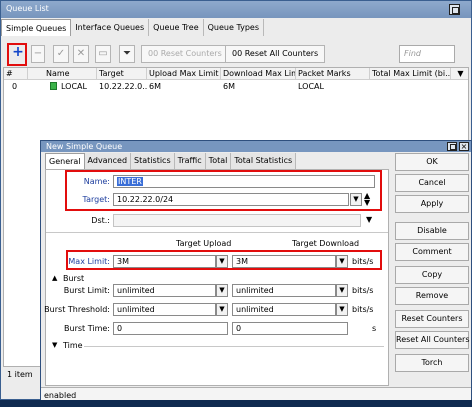 This screenshot has width=472, height=407. I want to click on row-name: LOCAL, so click(74, 86).